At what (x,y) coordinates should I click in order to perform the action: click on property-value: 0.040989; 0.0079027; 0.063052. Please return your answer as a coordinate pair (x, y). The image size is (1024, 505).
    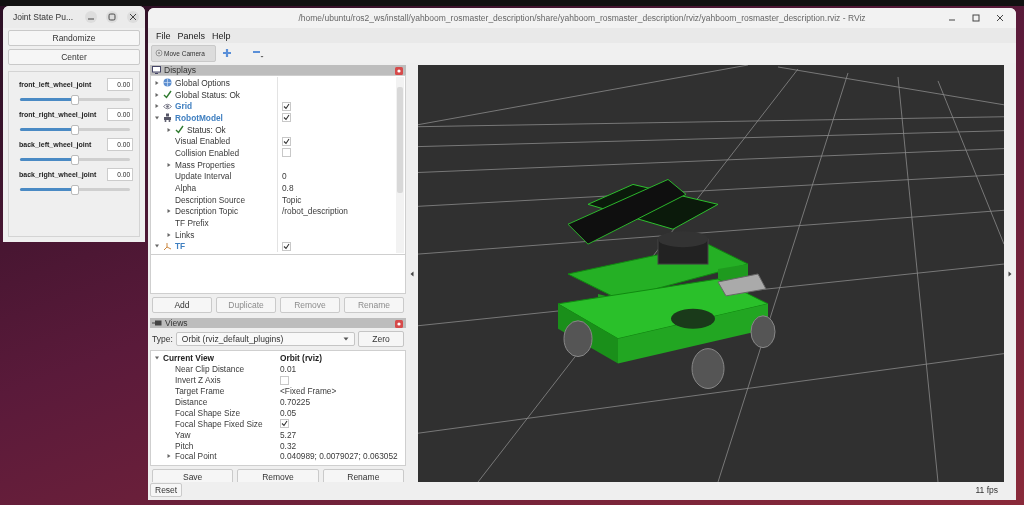
    Looking at the image, I should click on (339, 456).